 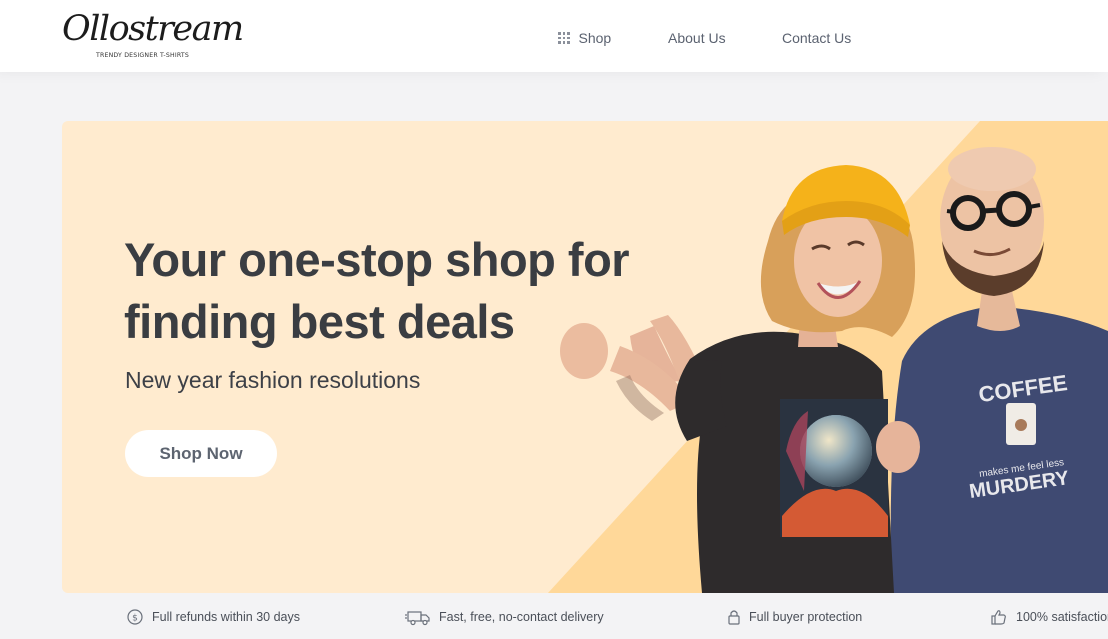 What do you see at coordinates (143, 55) in the screenshot?
I see `brand-tagline: TRENDY DESIGNER T-SHIRTS` at bounding box center [143, 55].